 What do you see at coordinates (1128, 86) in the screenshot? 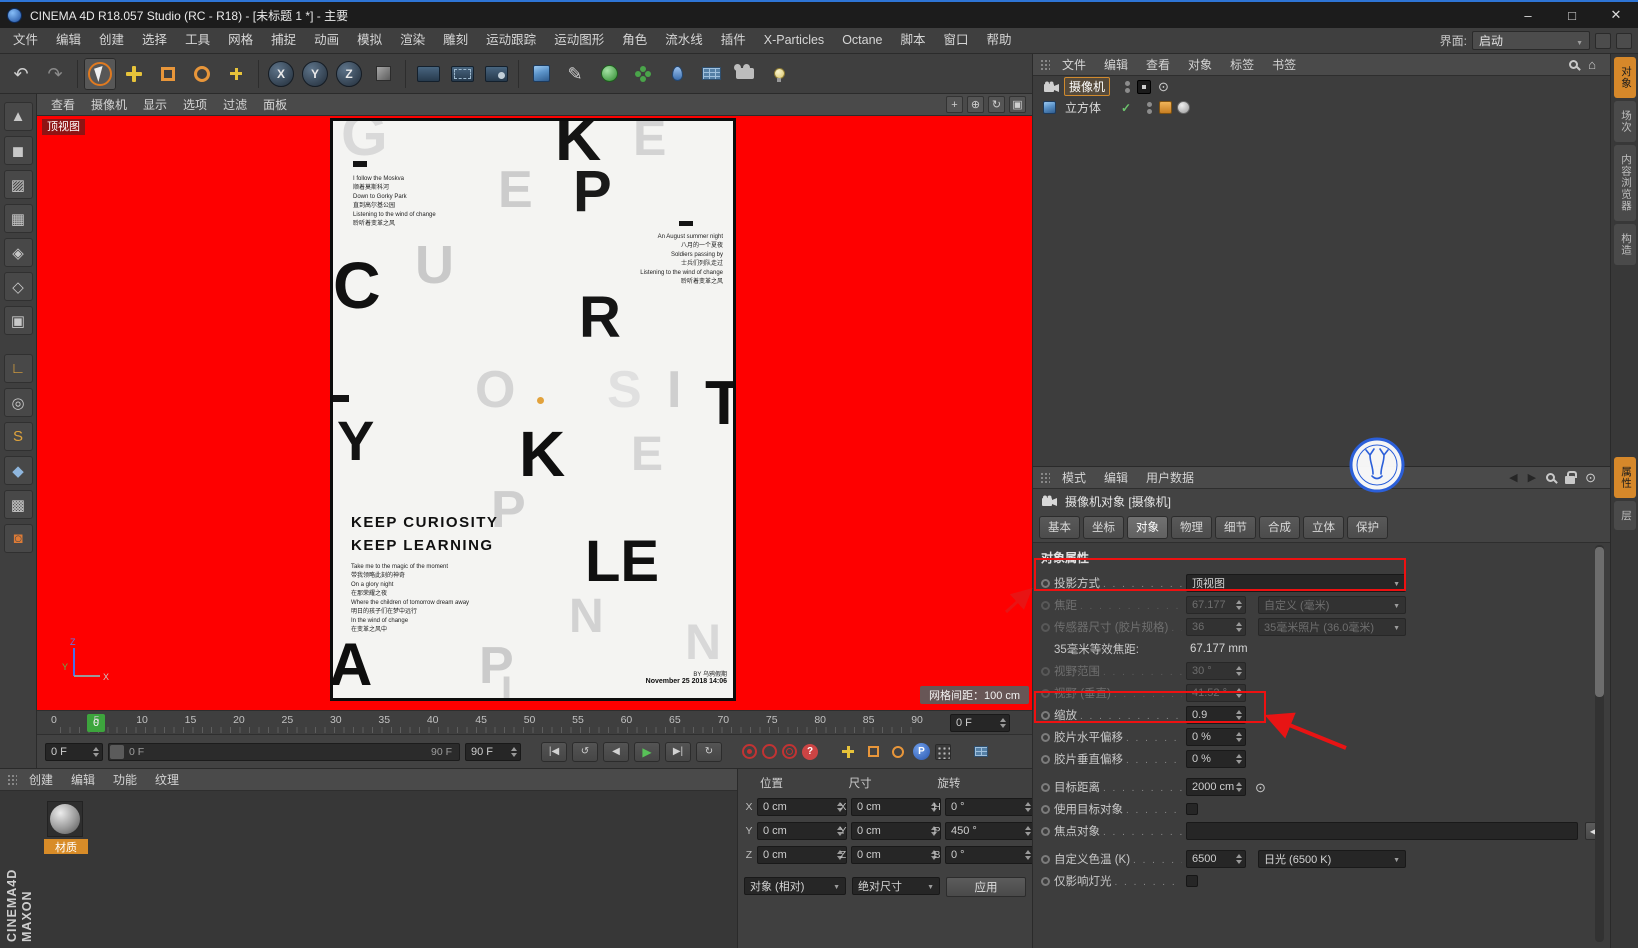
I see `visibility-dots-icon` at bounding box center [1128, 86].